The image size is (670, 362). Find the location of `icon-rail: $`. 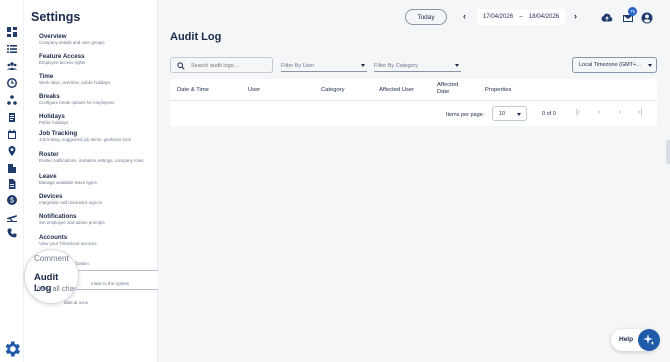

icon-rail: $ is located at coordinates (12, 181).